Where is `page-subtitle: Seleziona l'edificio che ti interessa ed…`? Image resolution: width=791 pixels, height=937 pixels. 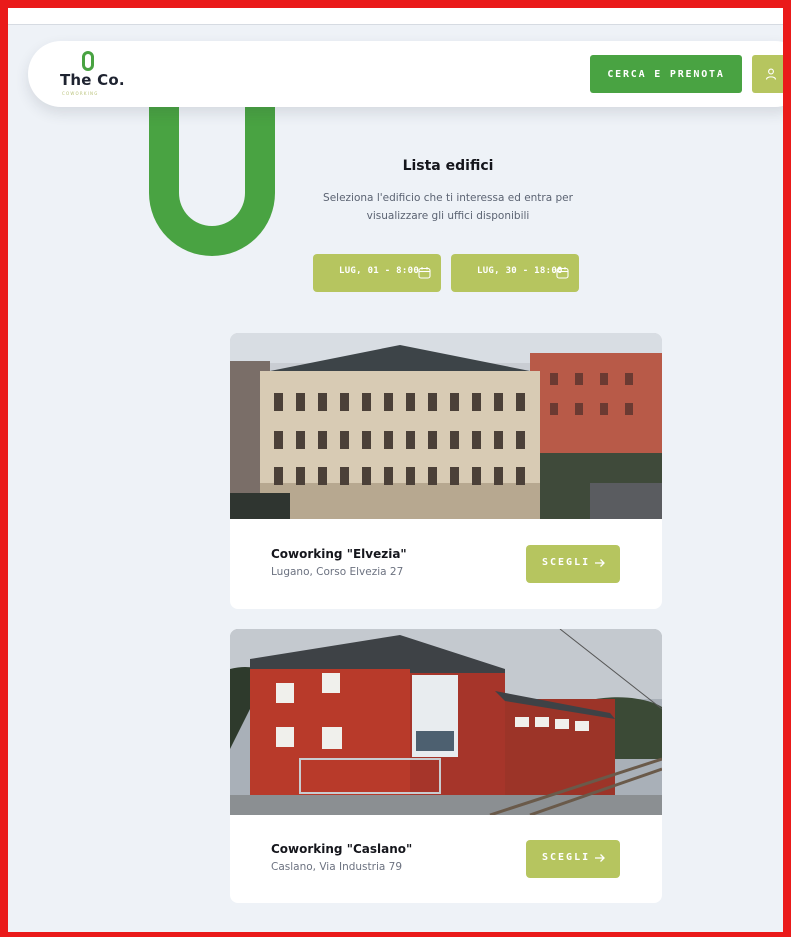
page-subtitle: Seleziona l'edificio che ti interessa ed… is located at coordinates (448, 207).